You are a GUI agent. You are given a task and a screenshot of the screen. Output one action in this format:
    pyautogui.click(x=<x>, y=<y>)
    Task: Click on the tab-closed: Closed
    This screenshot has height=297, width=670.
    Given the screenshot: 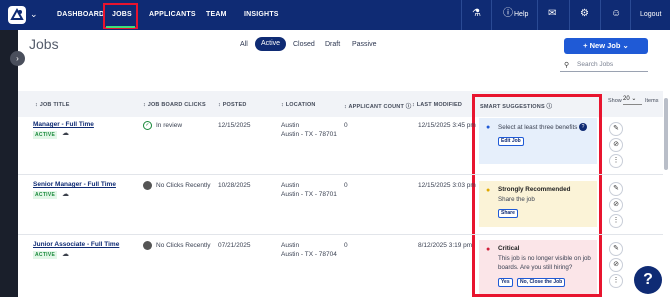 What is the action you would take?
    pyautogui.click(x=304, y=44)
    